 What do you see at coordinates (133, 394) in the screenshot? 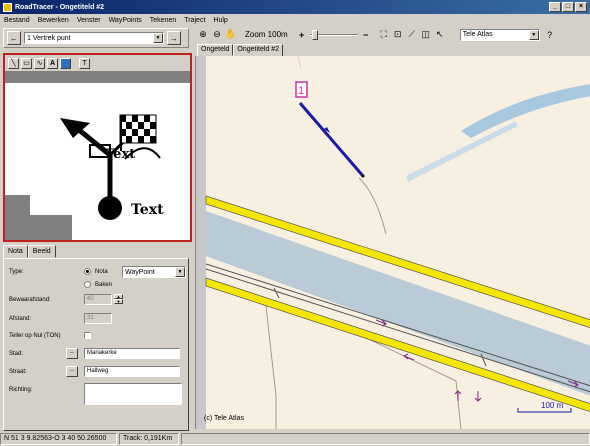
I see `richting-field` at bounding box center [133, 394].